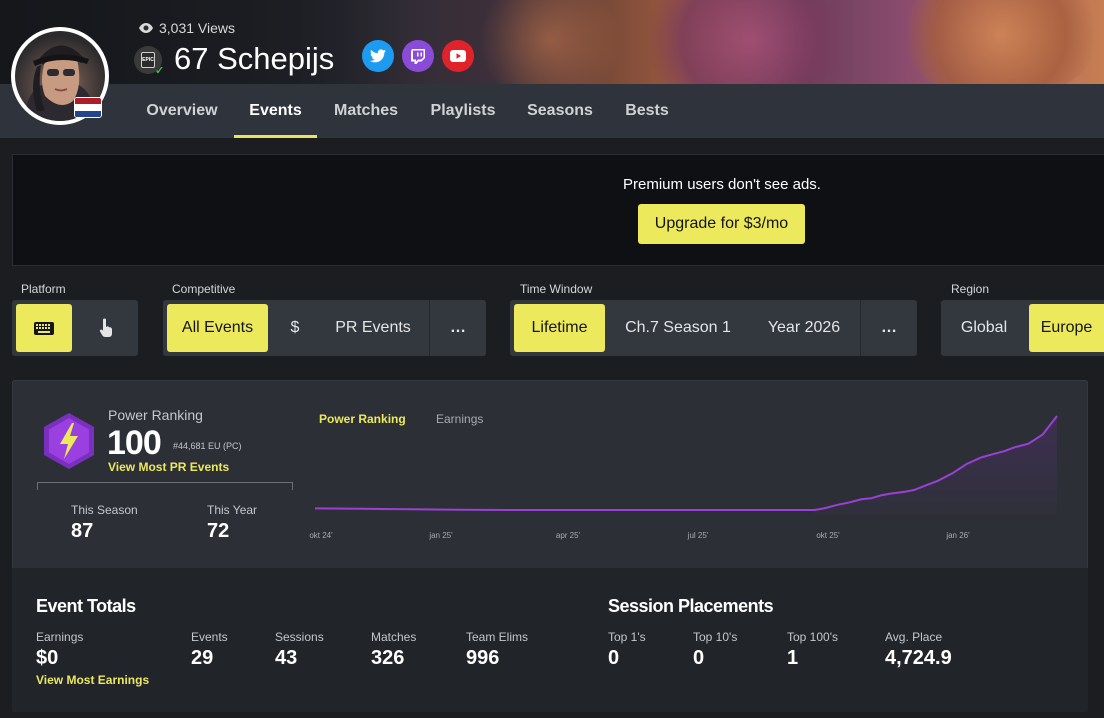 The image size is (1104, 718). Describe the element at coordinates (559, 328) in the screenshot. I see `lifetime-option: Lifetime` at that location.